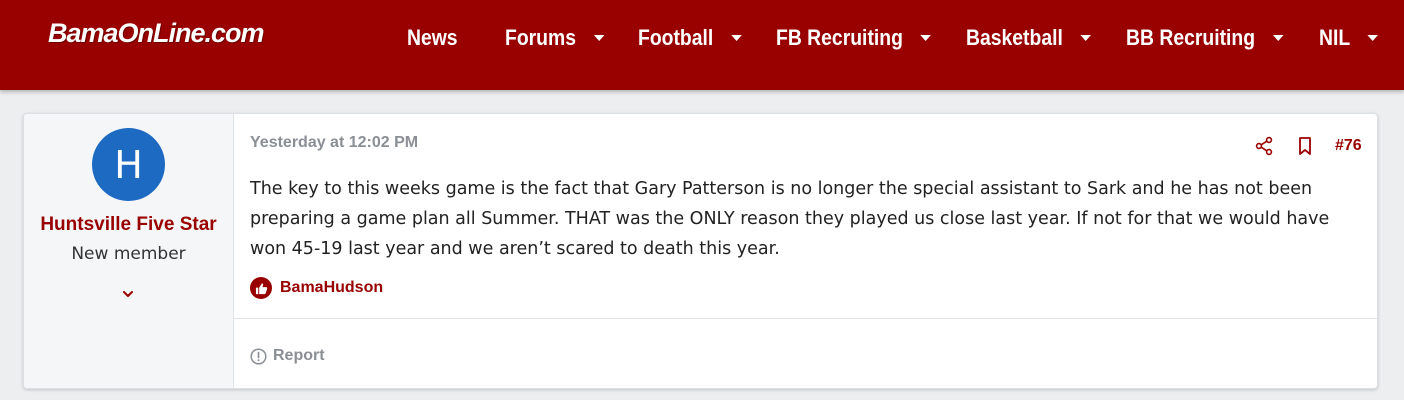  I want to click on report-label: Report, so click(299, 355).